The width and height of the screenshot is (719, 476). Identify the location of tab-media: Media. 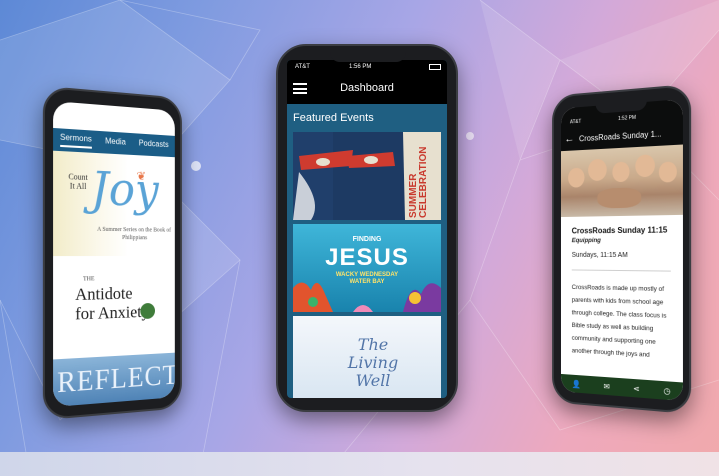
(115, 142).